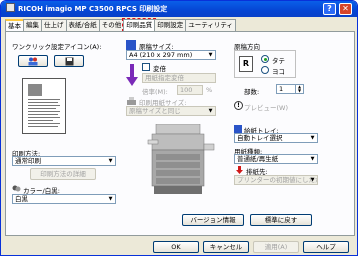 The width and height of the screenshot is (358, 256). I want to click on people-icon, so click(33, 61).